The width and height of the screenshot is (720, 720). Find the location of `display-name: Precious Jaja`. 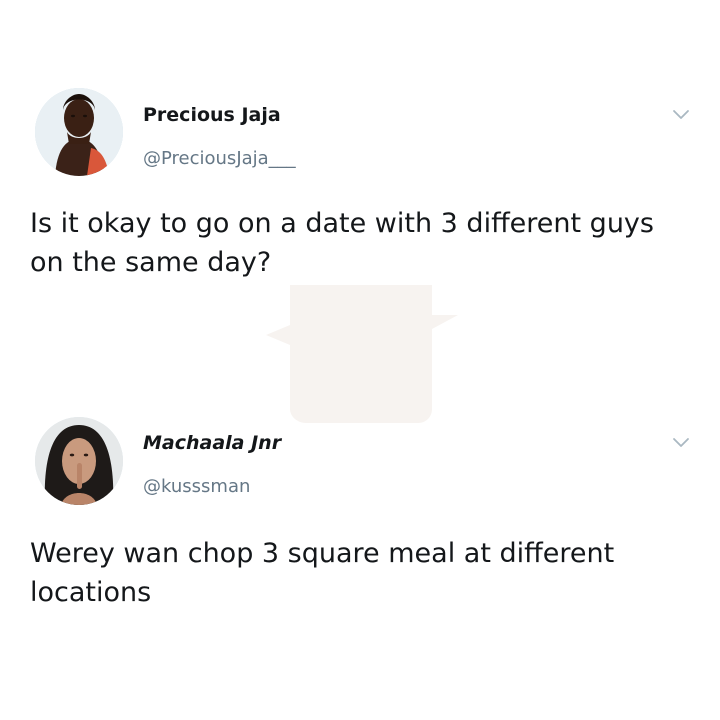

display-name: Precious Jaja is located at coordinates (212, 115).